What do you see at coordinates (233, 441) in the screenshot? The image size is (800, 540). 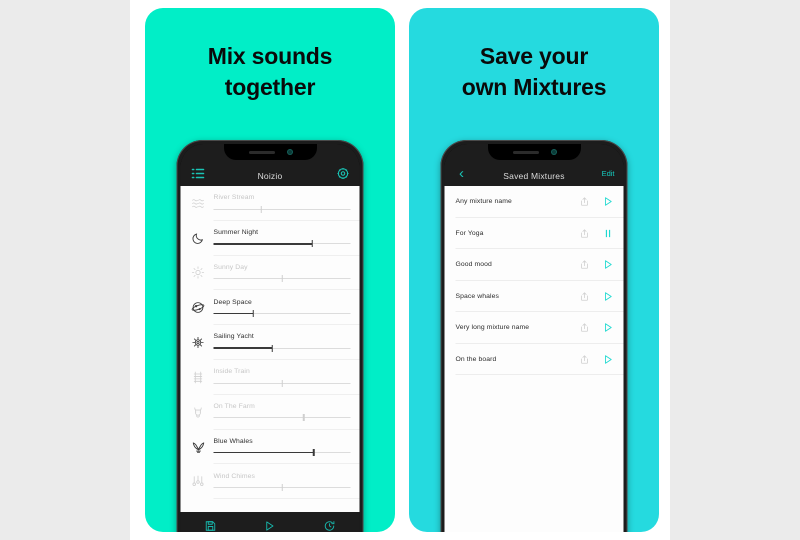 I see `sound-label: Blue Whales` at bounding box center [233, 441].